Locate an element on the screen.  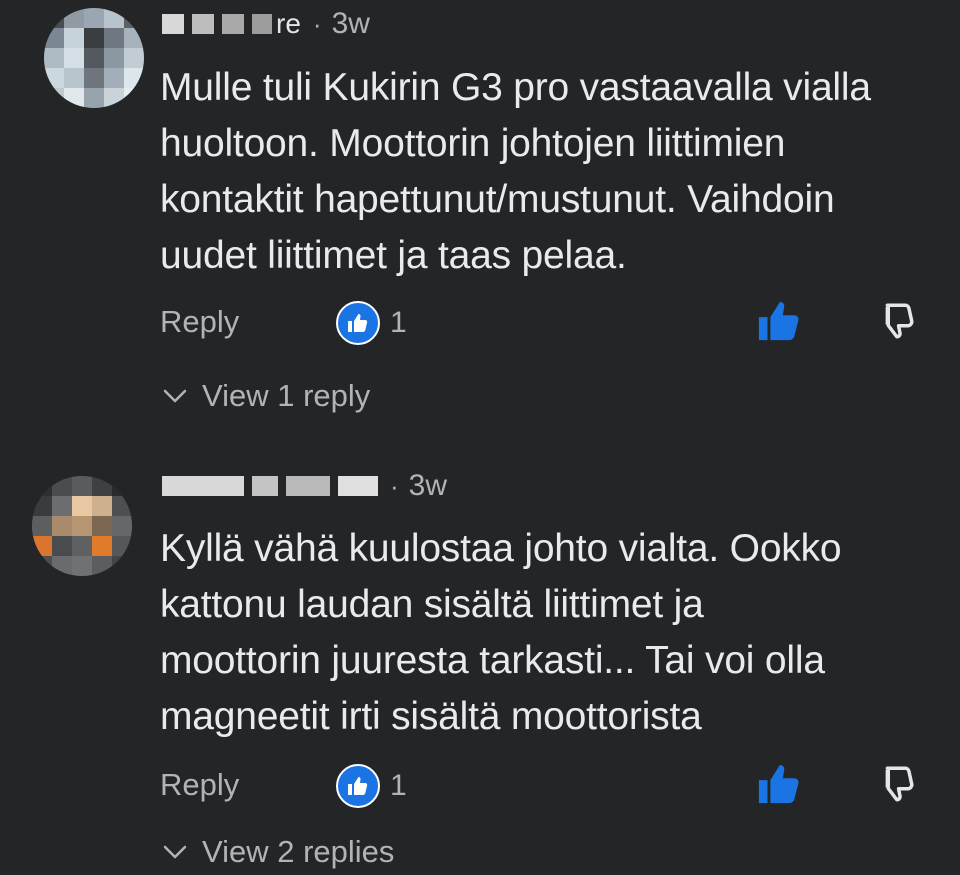
comment-text-line: kattonu laudan sisältä liittimet ja is located at coordinates (432, 604).